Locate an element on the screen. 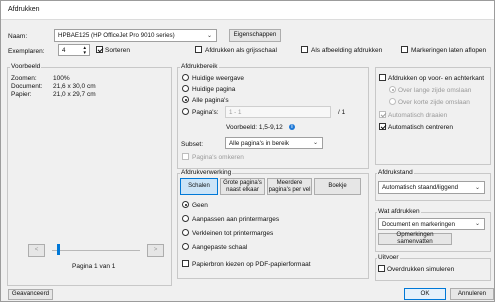  window-title: Afdrukken is located at coordinates (24, 9).